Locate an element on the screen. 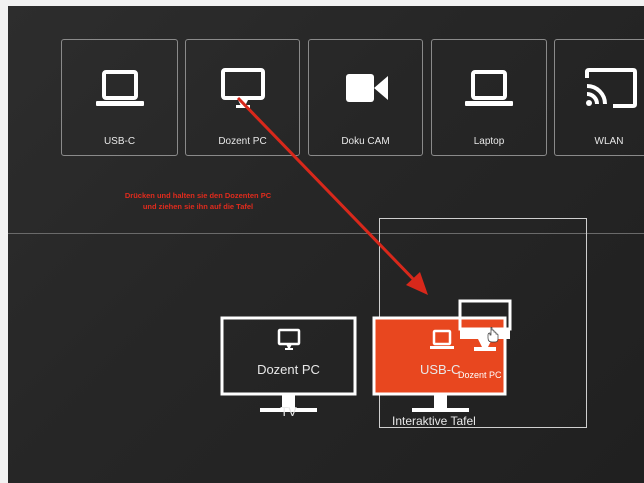 This screenshot has height=483, width=644. tafel-source-label: USB-C is located at coordinates (440, 369).